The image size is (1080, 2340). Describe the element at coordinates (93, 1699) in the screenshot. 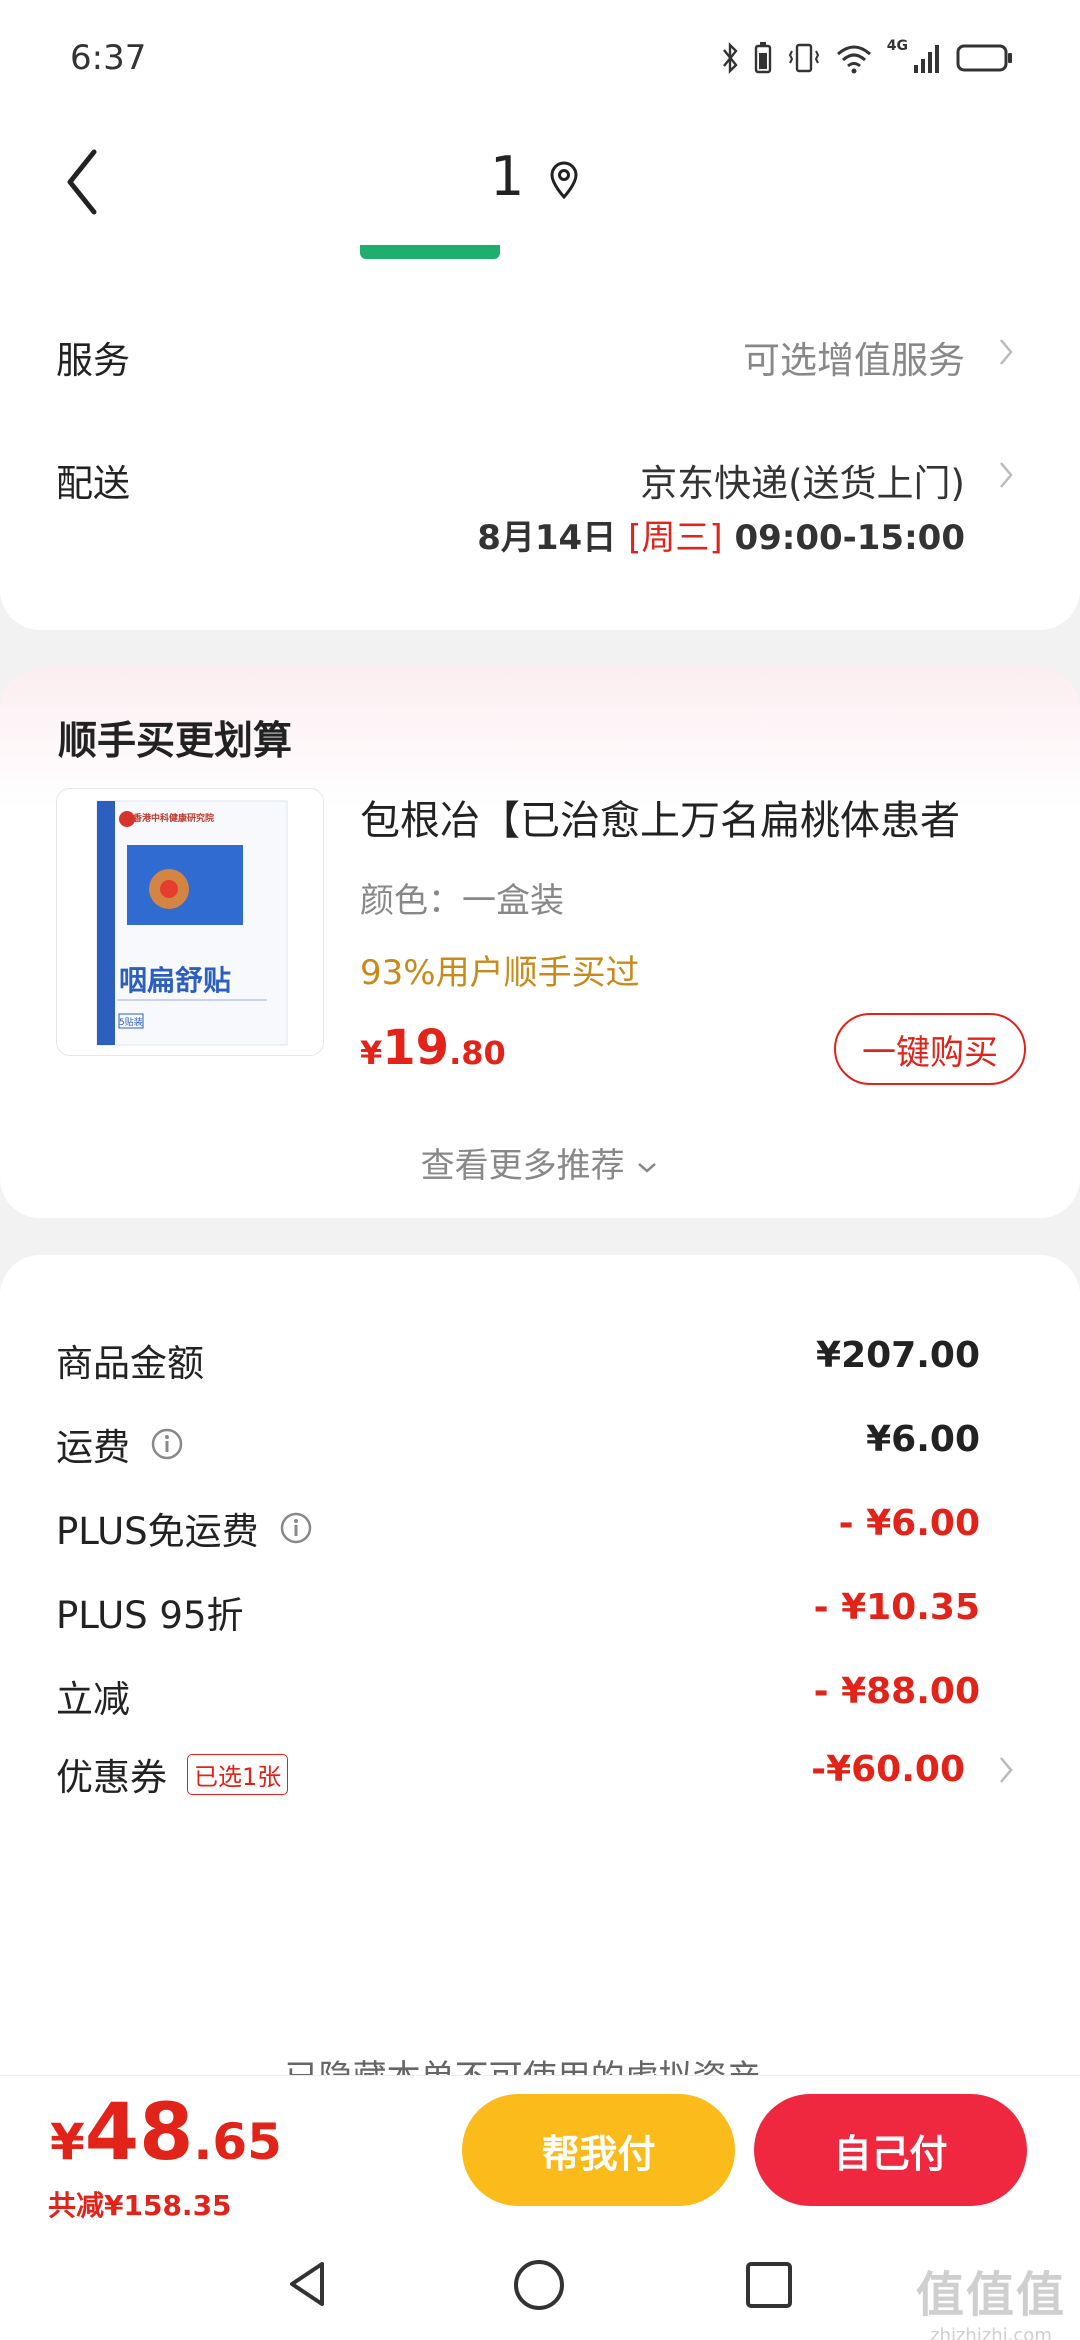

I see `instant-discount-label: 立减` at that location.